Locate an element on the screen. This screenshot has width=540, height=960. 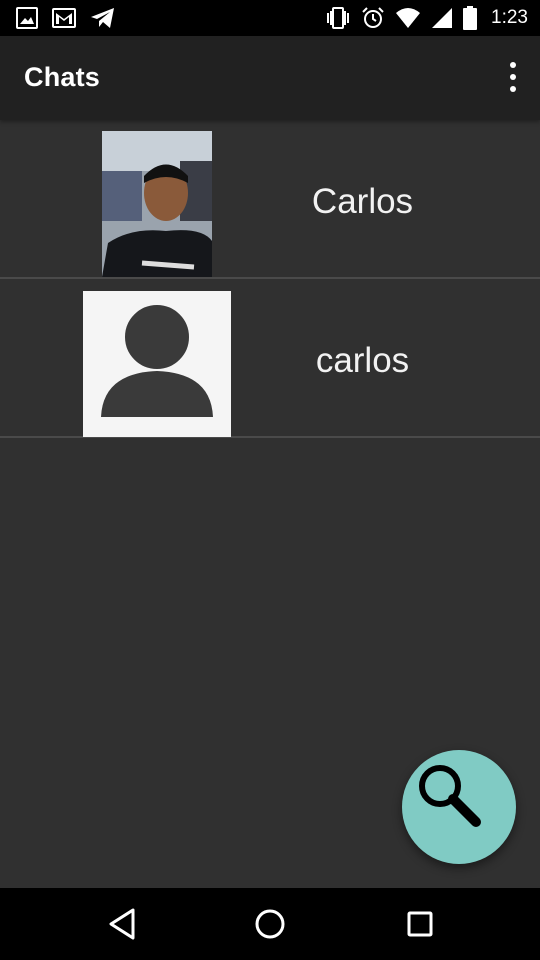
status-time: 1:23 is located at coordinates (509, 17).